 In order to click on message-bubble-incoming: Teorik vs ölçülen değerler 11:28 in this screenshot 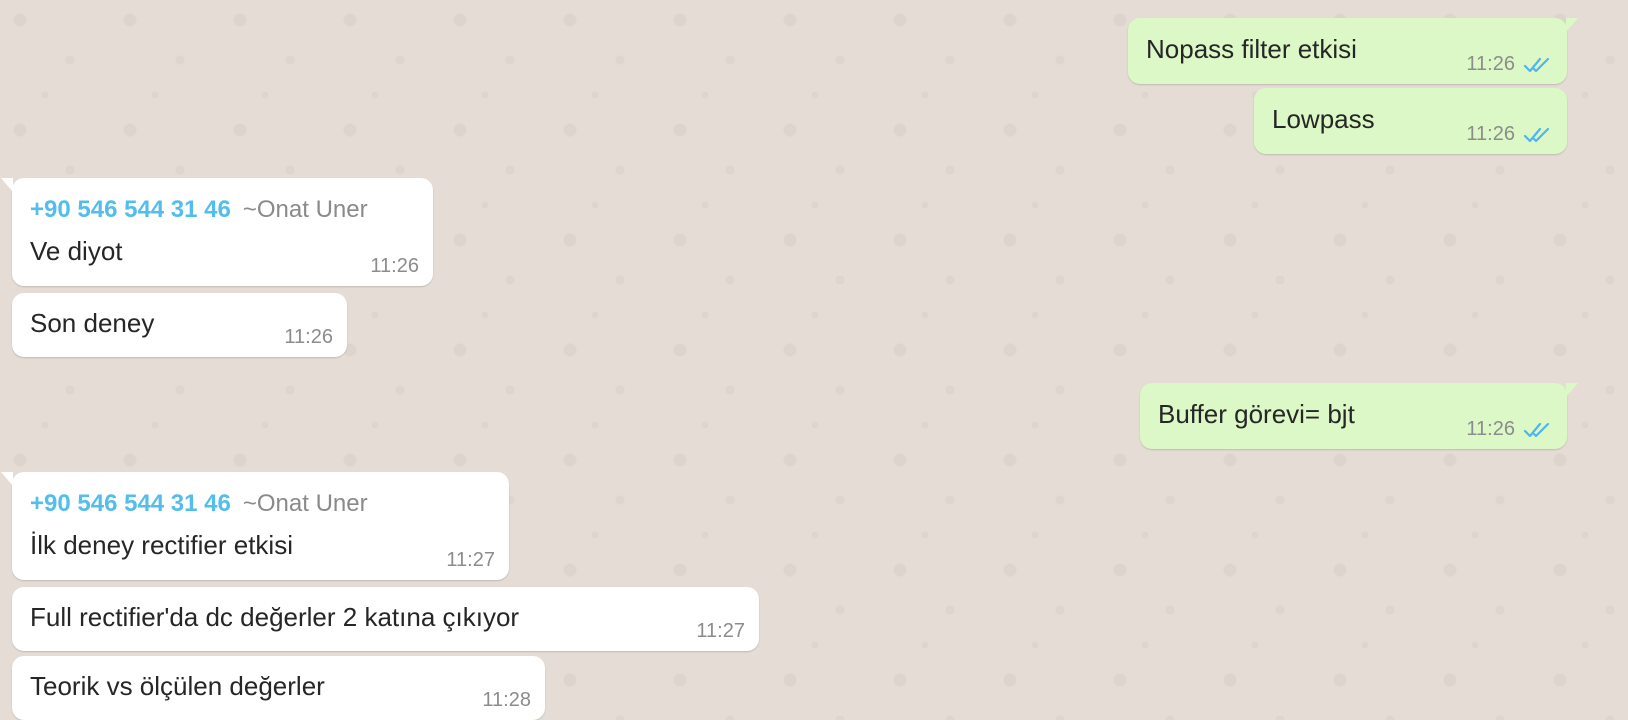, I will do `click(278, 688)`.